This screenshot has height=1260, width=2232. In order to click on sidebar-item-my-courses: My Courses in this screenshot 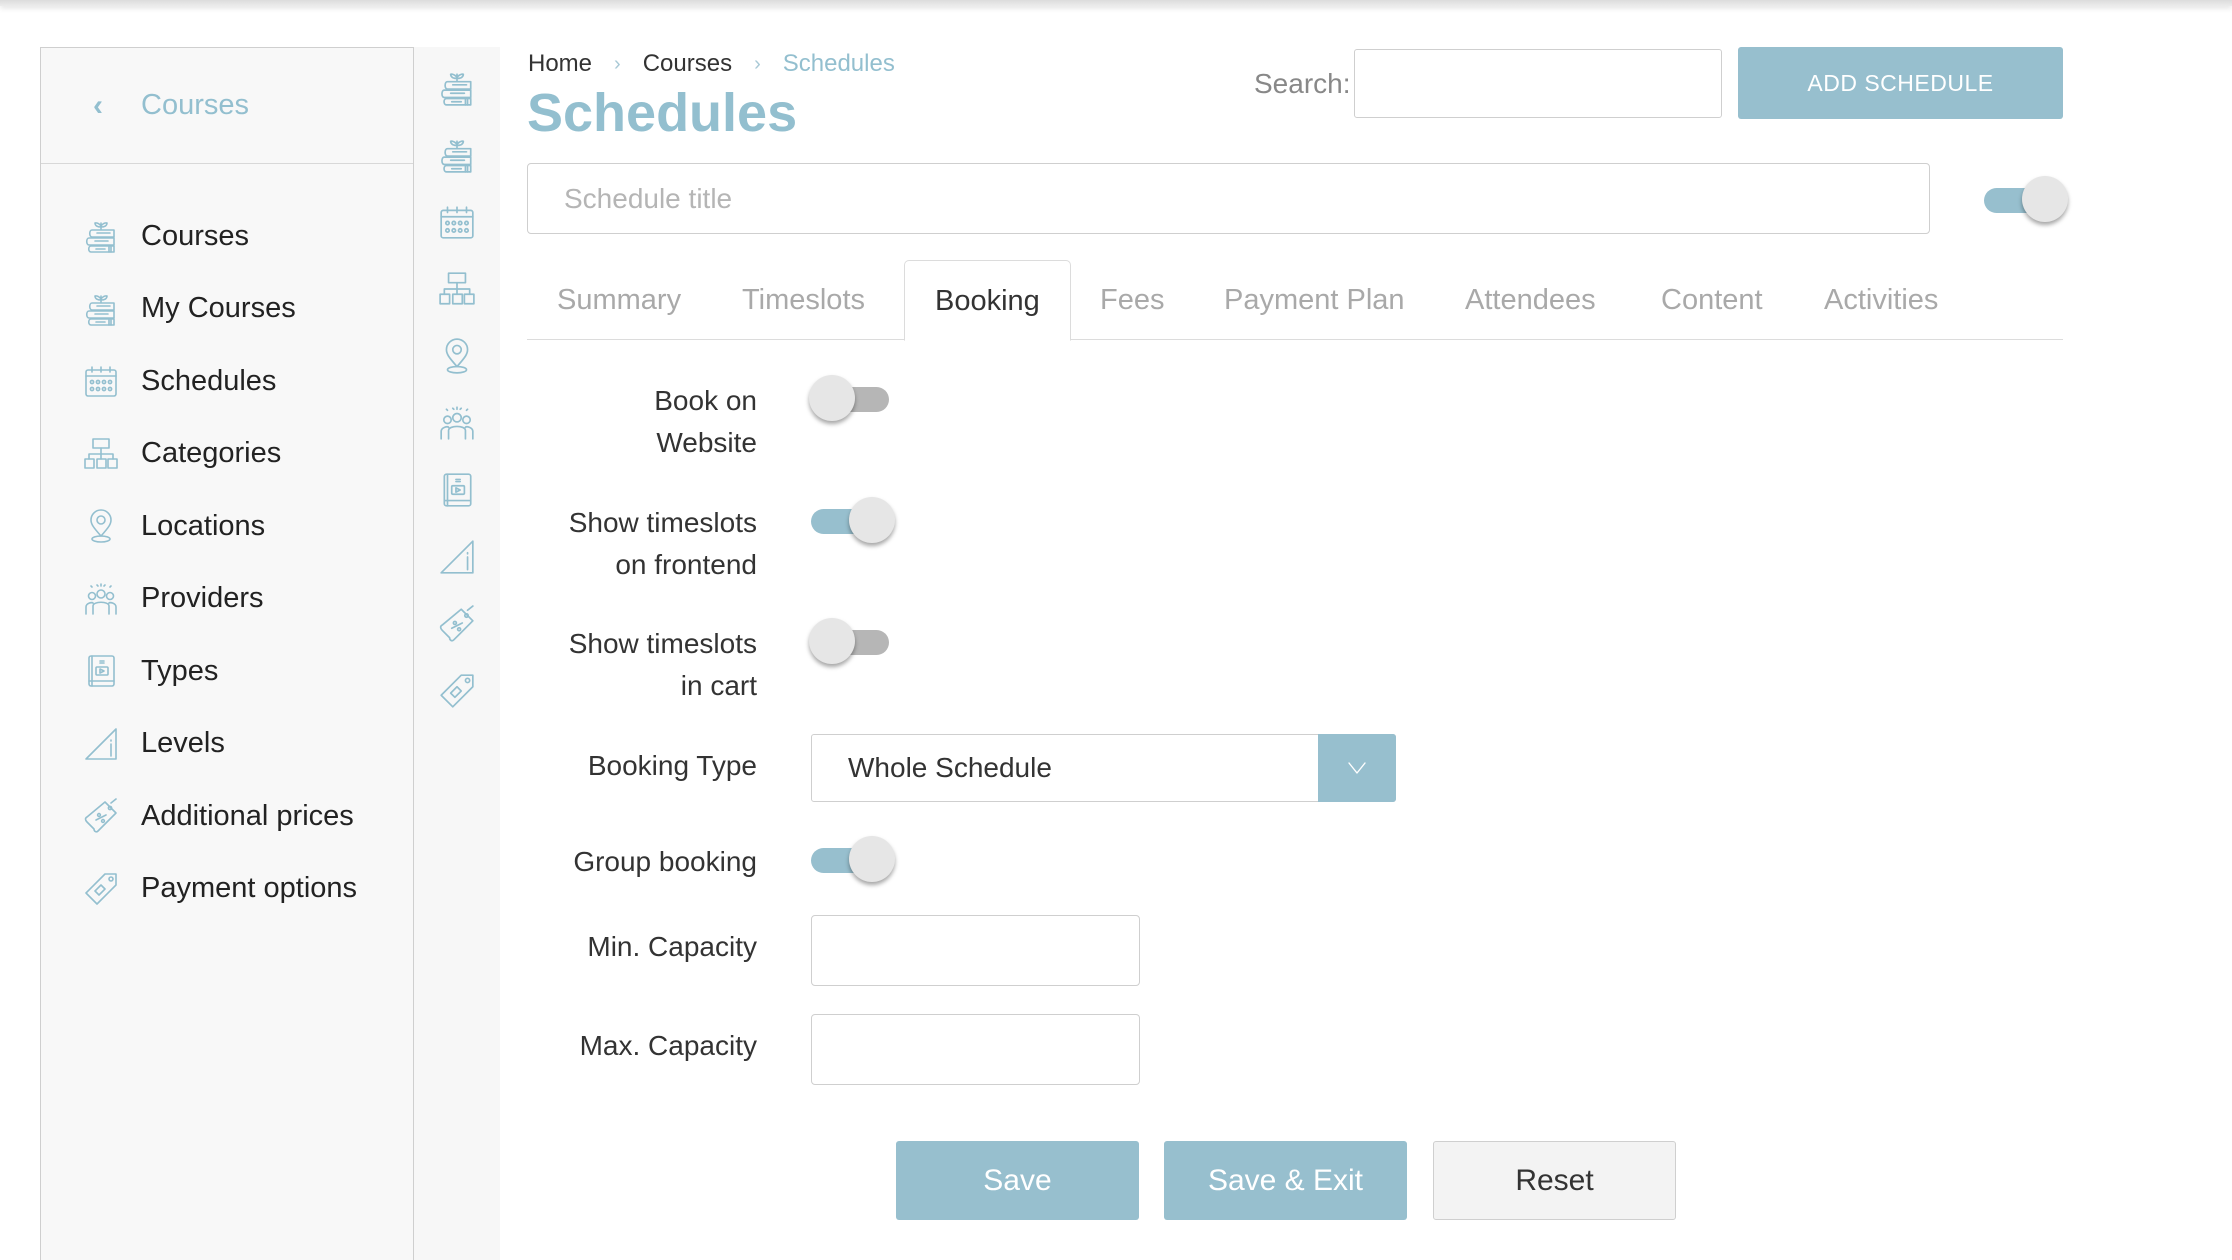, I will do `click(227, 309)`.